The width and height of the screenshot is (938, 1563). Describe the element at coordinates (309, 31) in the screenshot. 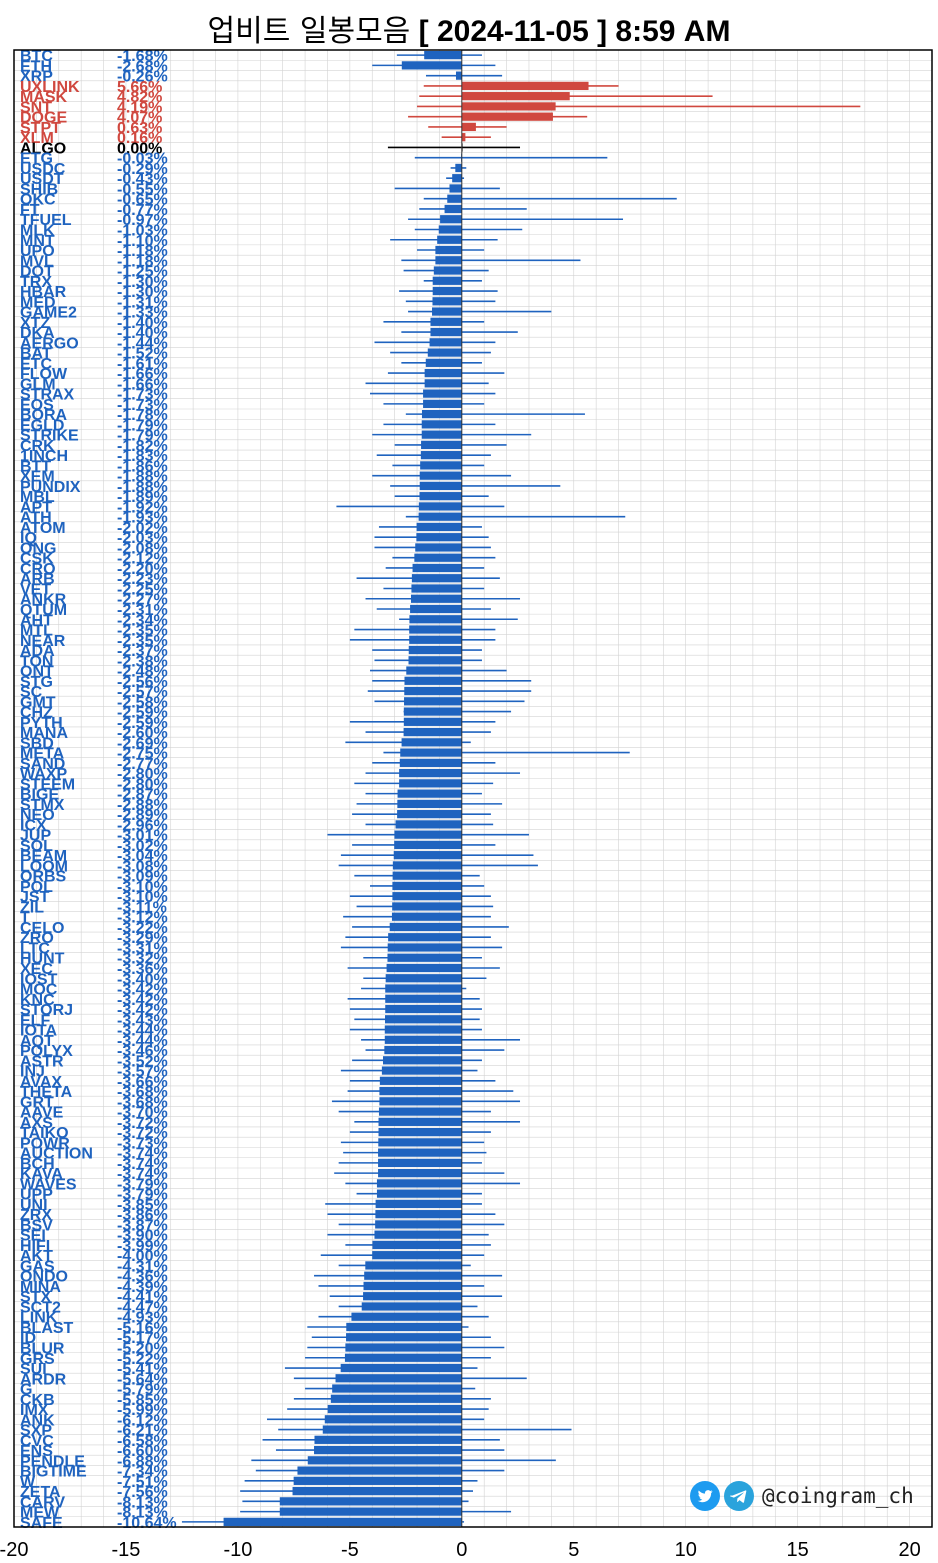

I see `title-korean: 업비트 일봉모음` at that location.